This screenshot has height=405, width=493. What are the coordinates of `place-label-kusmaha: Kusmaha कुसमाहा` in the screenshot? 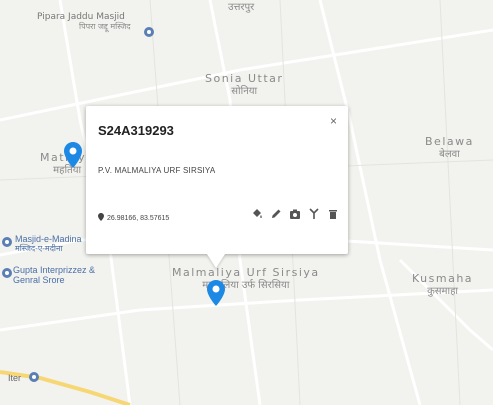 It's located at (443, 284).